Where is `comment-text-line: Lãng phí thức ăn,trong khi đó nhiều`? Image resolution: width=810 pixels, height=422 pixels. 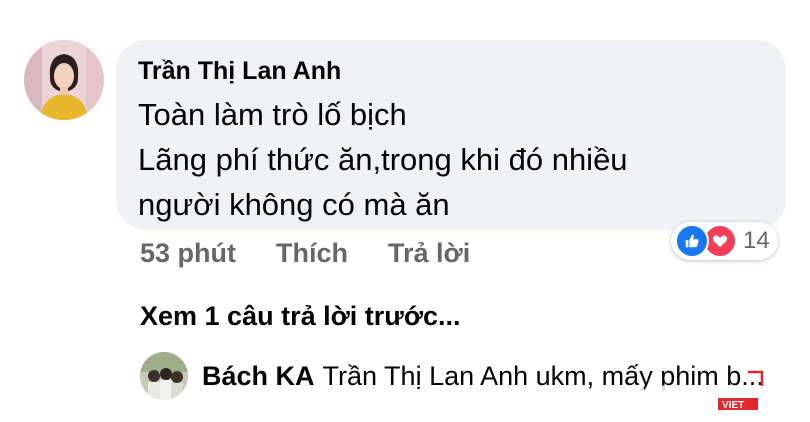
comment-text-line: Lãng phí thức ăn,trong khi đó nhiều is located at coordinates (383, 159).